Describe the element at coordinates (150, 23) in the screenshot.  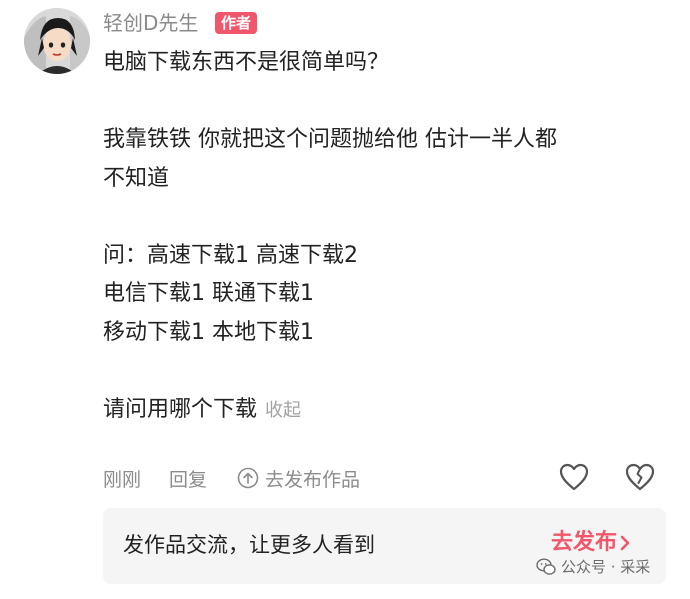
I see `username: 轻创D先生` at that location.